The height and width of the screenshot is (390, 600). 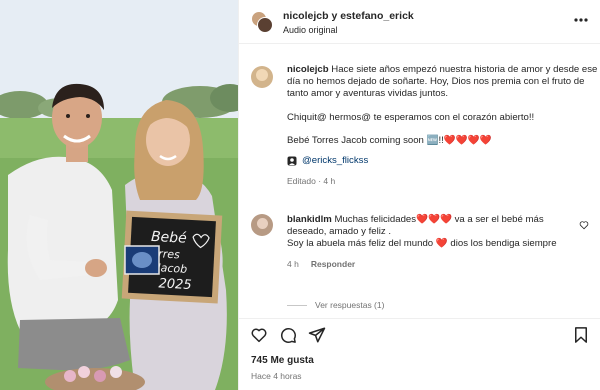 I want to click on comment-meta: 4 h Responder, so click(x=435, y=264).